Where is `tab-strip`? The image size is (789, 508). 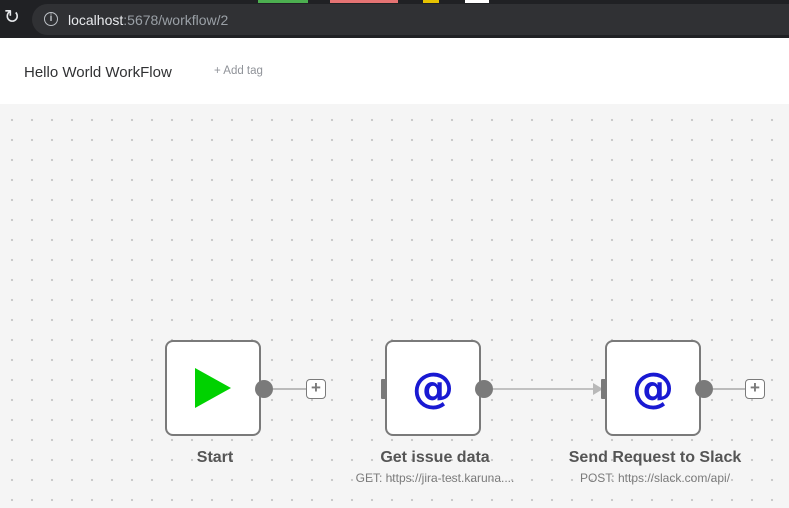 tab-strip is located at coordinates (394, 1).